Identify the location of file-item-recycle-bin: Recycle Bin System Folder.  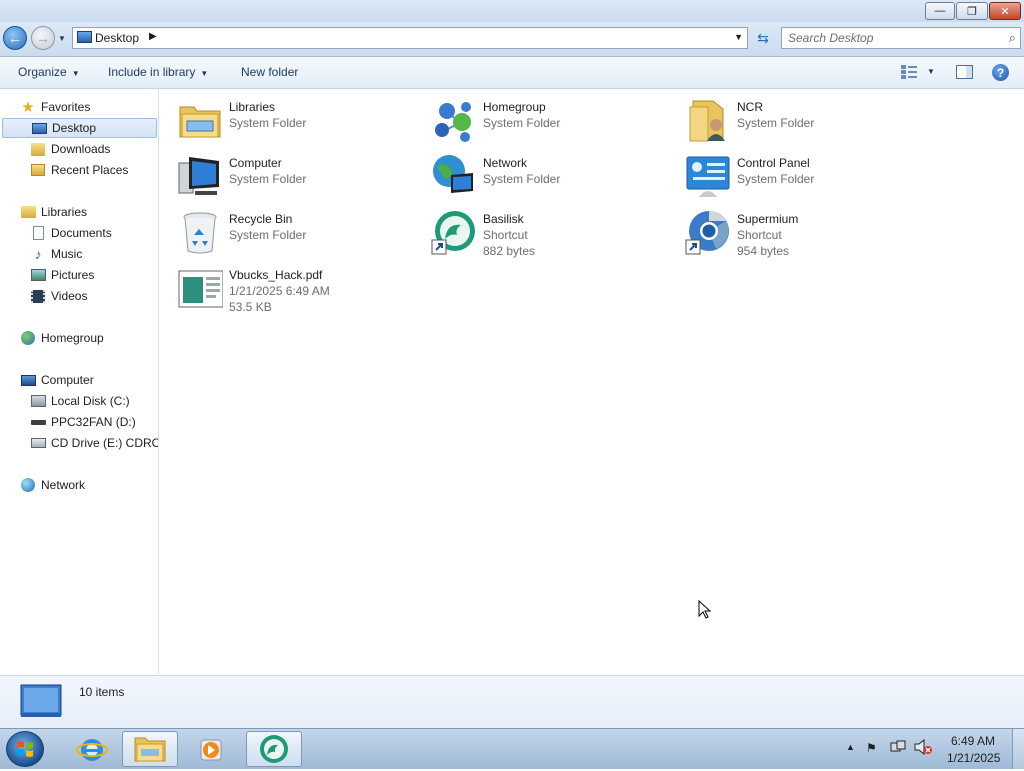
(302, 232).